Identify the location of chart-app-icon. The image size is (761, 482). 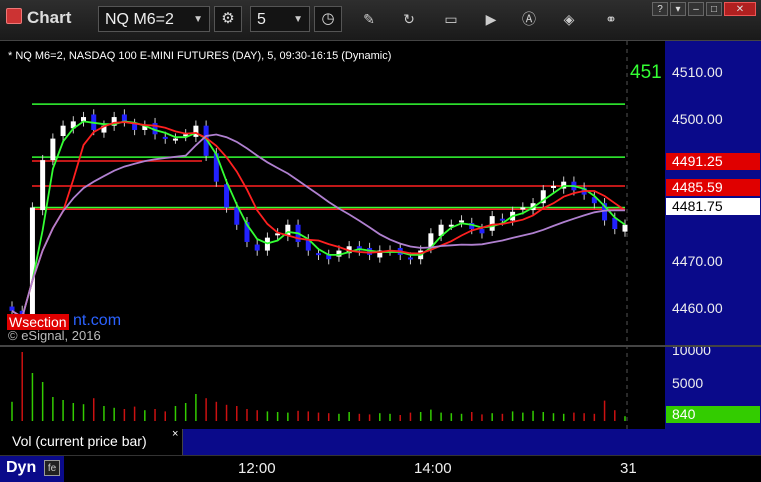
(14, 16).